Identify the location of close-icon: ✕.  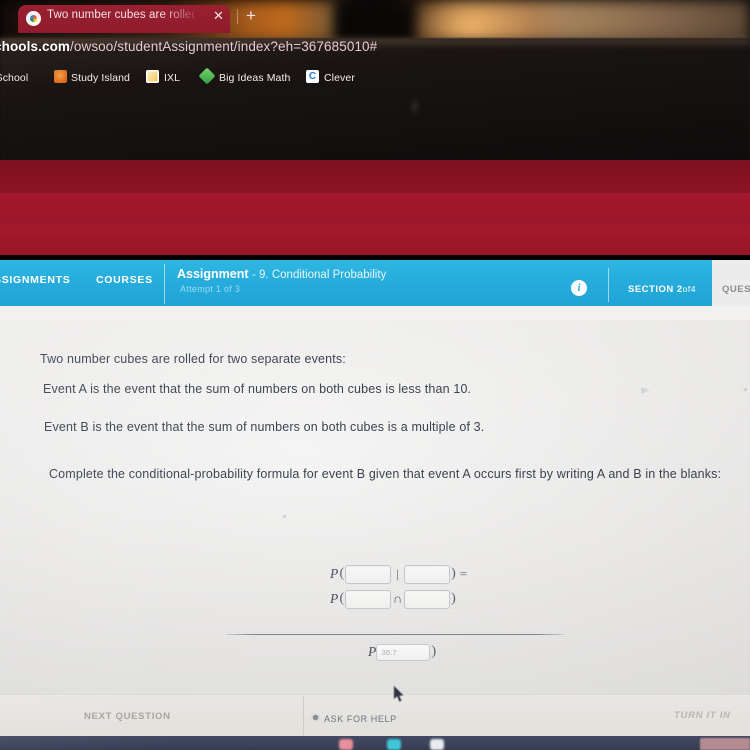
(218, 16).